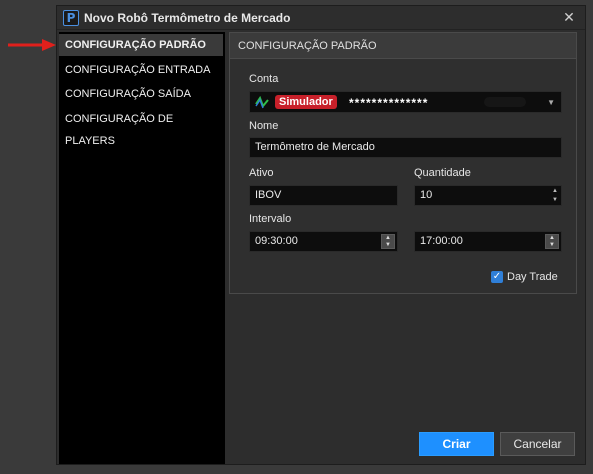 The width and height of the screenshot is (593, 474). What do you see at coordinates (569, 17) in the screenshot?
I see `close-button: ✕` at bounding box center [569, 17].